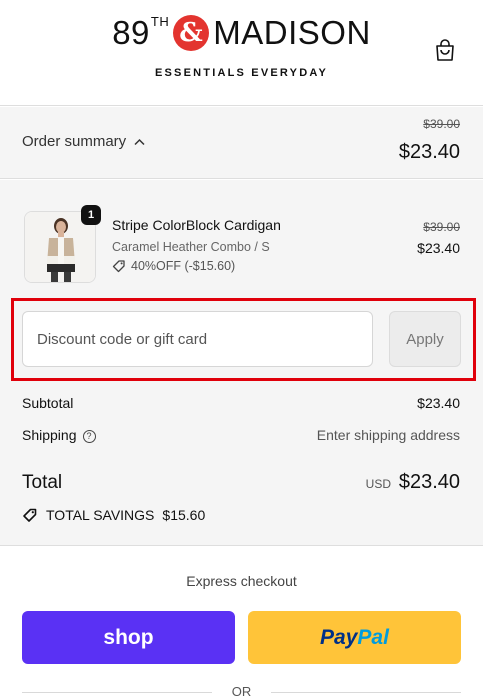 The height and width of the screenshot is (700, 483). What do you see at coordinates (438, 248) in the screenshot?
I see `product-price: $23.40` at bounding box center [438, 248].